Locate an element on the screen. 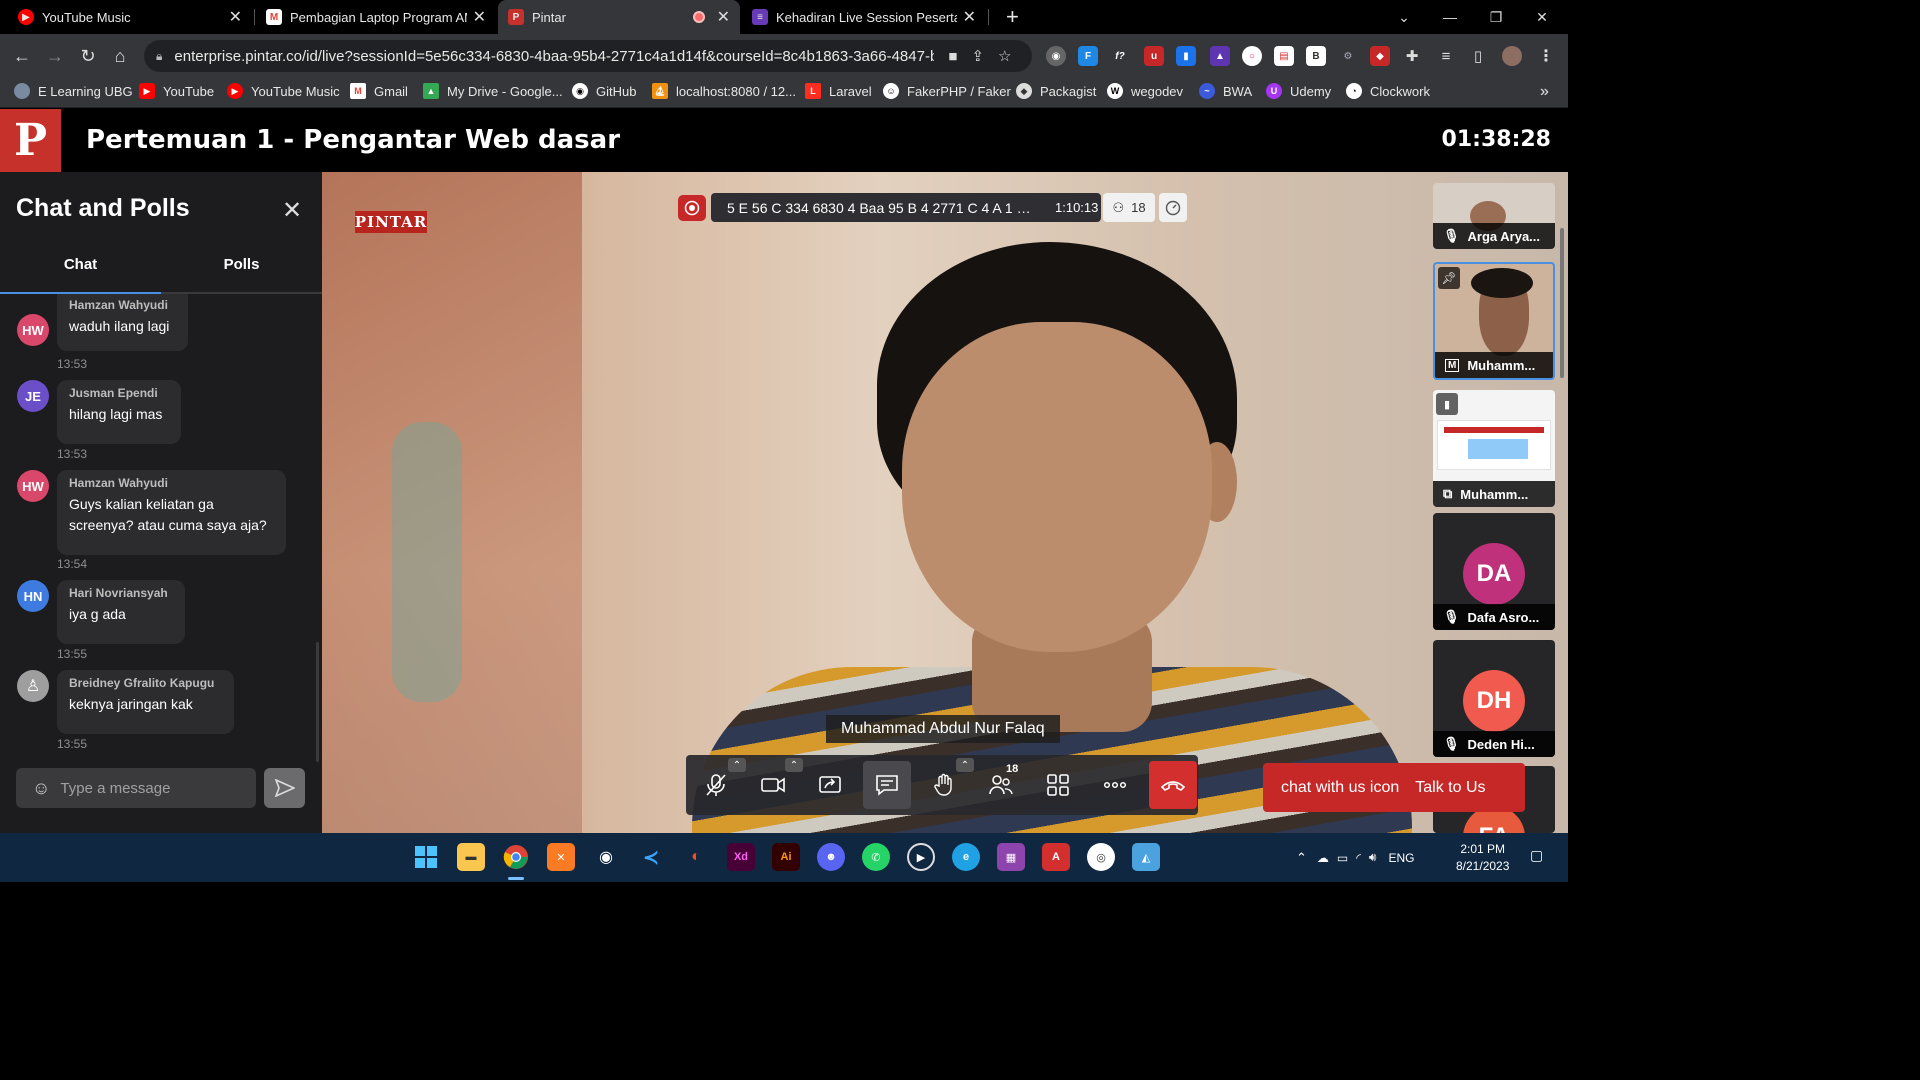 The image size is (1920, 1080). vscode-icon: ≺ is located at coordinates (651, 857).